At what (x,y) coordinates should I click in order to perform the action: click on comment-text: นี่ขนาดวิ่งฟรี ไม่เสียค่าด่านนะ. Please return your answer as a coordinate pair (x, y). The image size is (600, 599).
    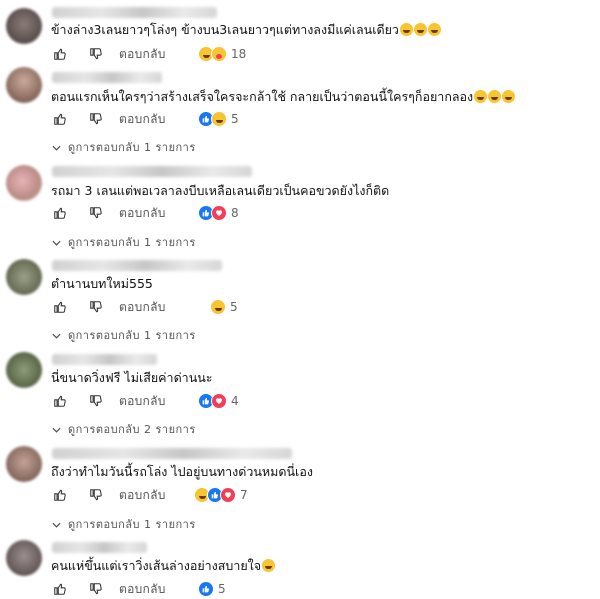
    Looking at the image, I should click on (132, 377).